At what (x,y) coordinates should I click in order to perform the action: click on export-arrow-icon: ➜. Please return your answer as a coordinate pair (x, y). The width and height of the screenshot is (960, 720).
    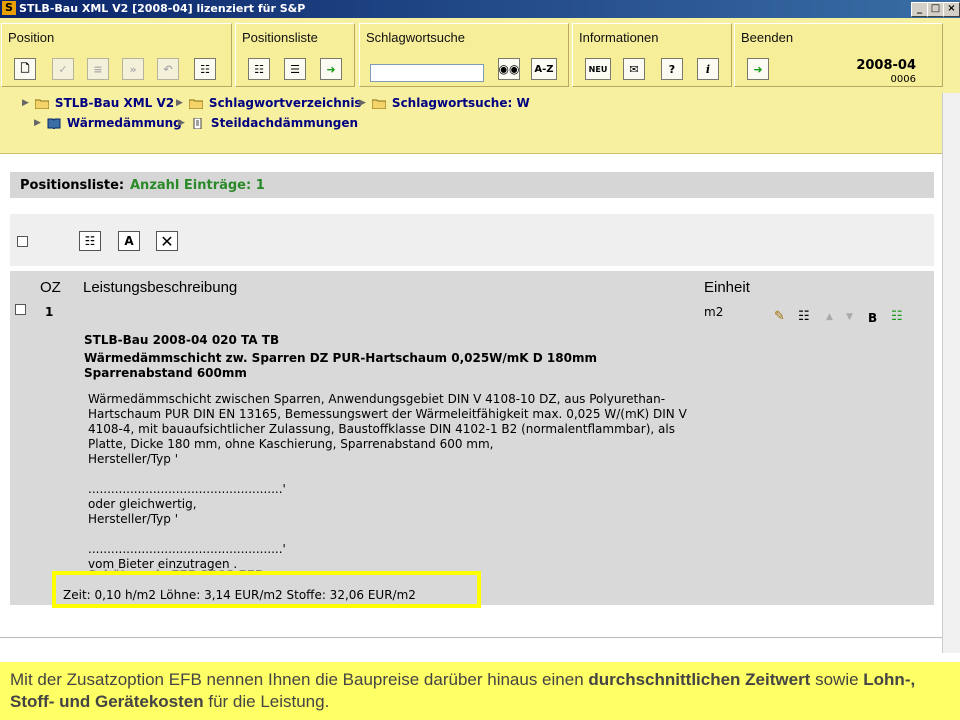
    Looking at the image, I should click on (331, 69).